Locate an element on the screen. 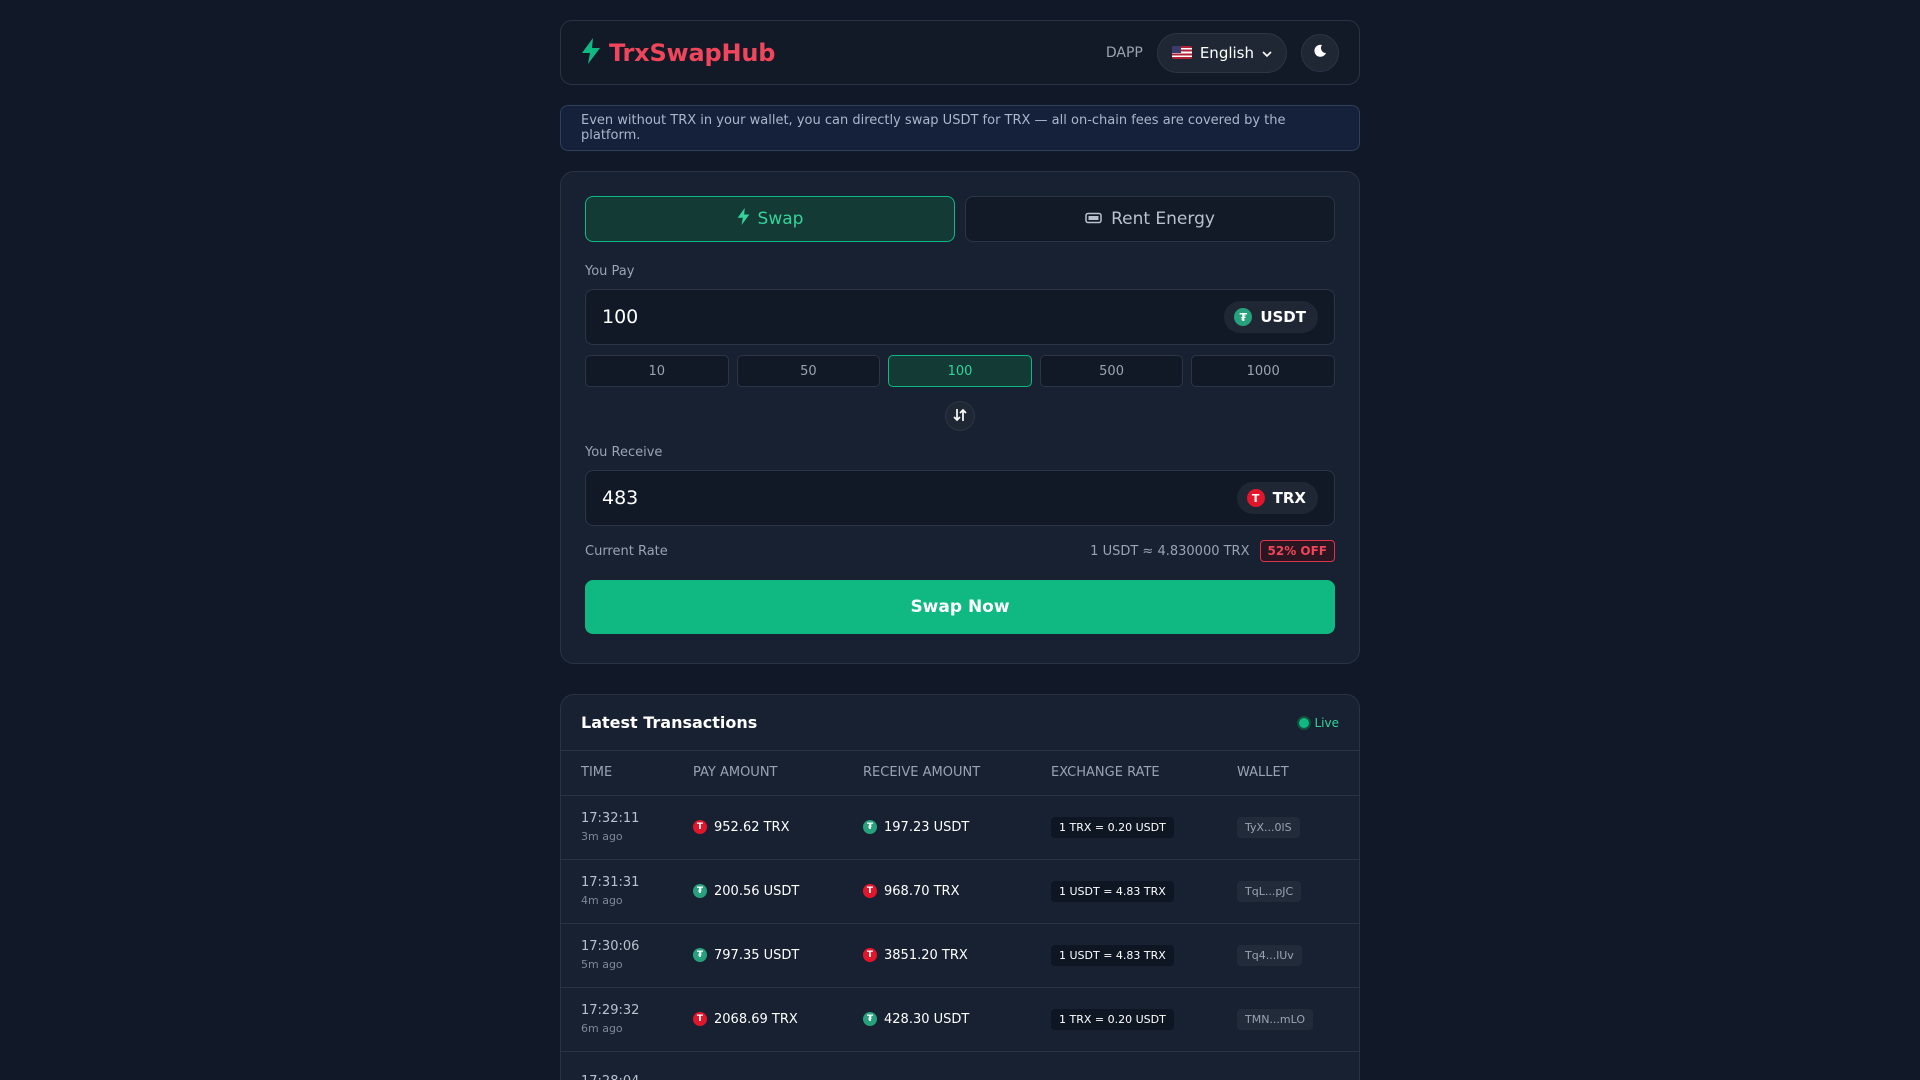 The image size is (1920, 1080). rate-cell is located at coordinates (1124, 1065).